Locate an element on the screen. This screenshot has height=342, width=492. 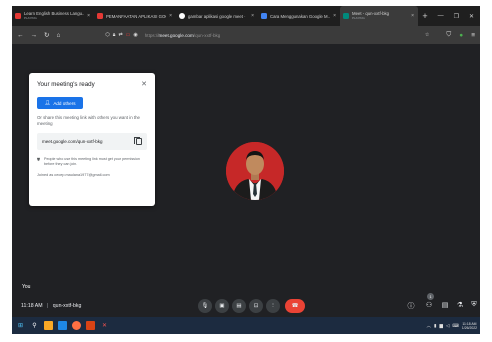
microphone-icon: 🎙︎ is located at coordinates (205, 306).